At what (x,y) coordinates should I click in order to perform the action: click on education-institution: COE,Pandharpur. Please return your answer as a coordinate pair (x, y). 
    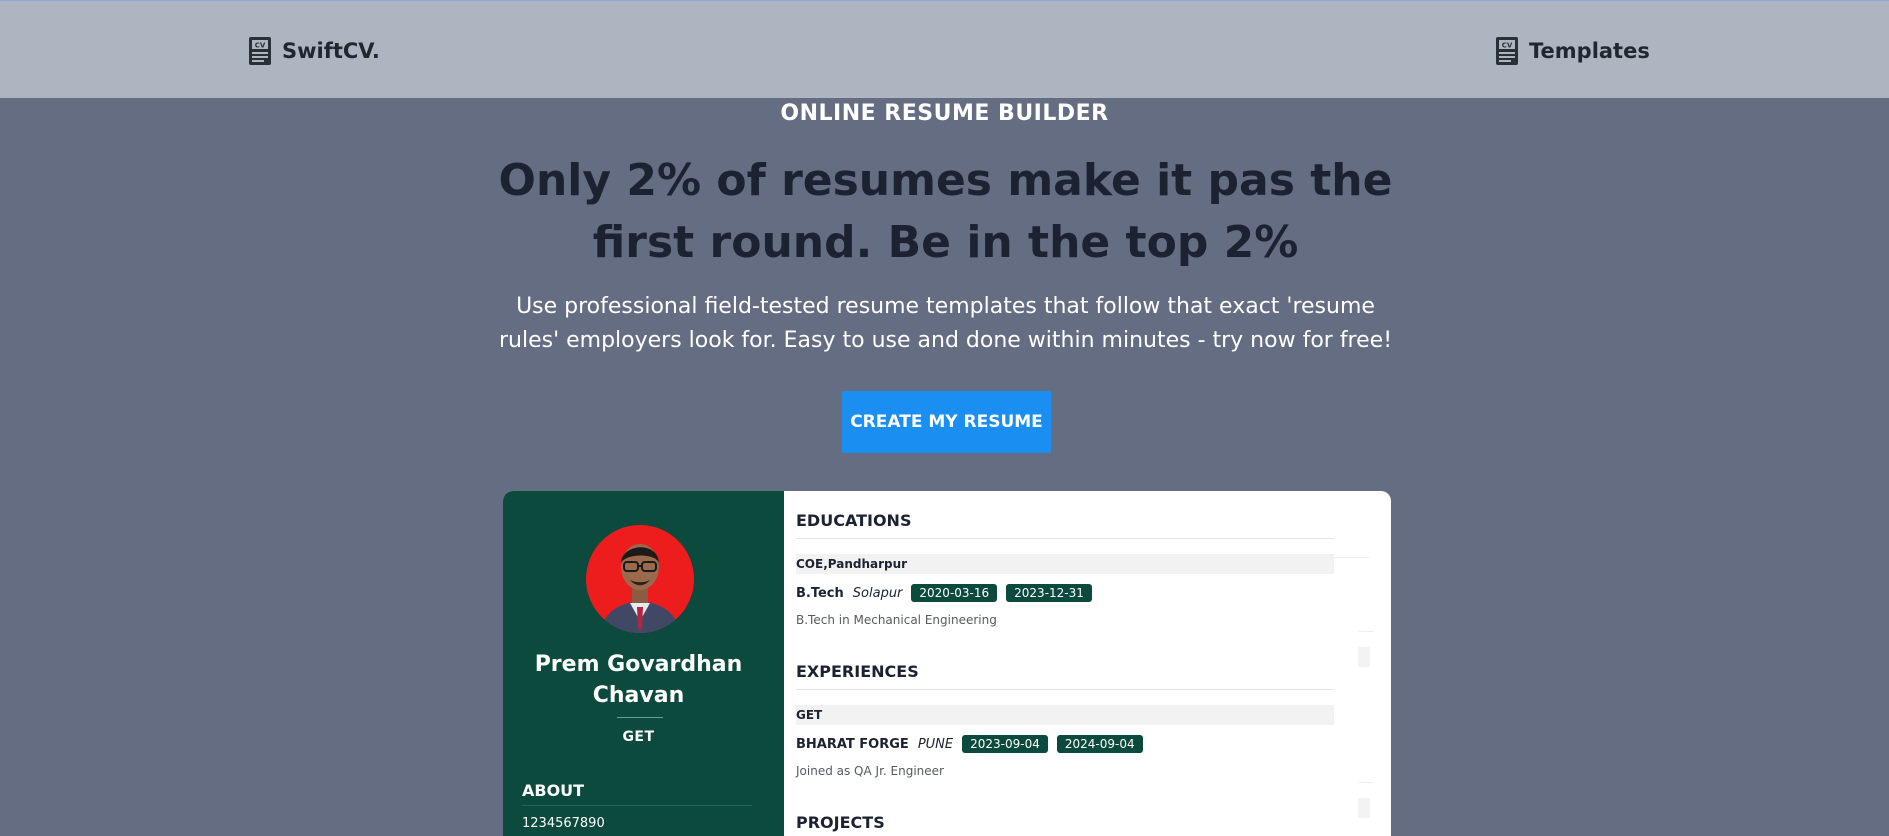
    Looking at the image, I should click on (1065, 564).